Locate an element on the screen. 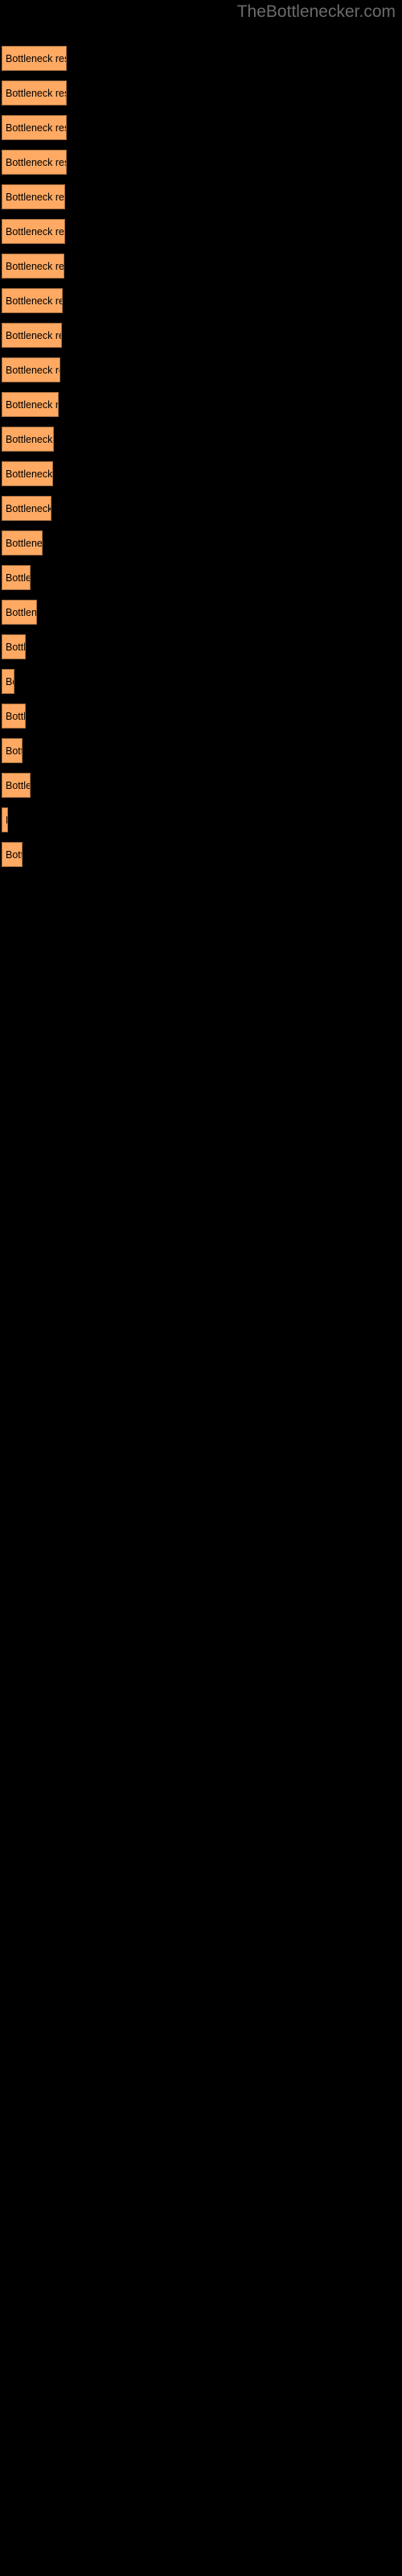 The height and width of the screenshot is (2576, 402). bar-label-2: Bottleneck result is located at coordinates (36, 128).